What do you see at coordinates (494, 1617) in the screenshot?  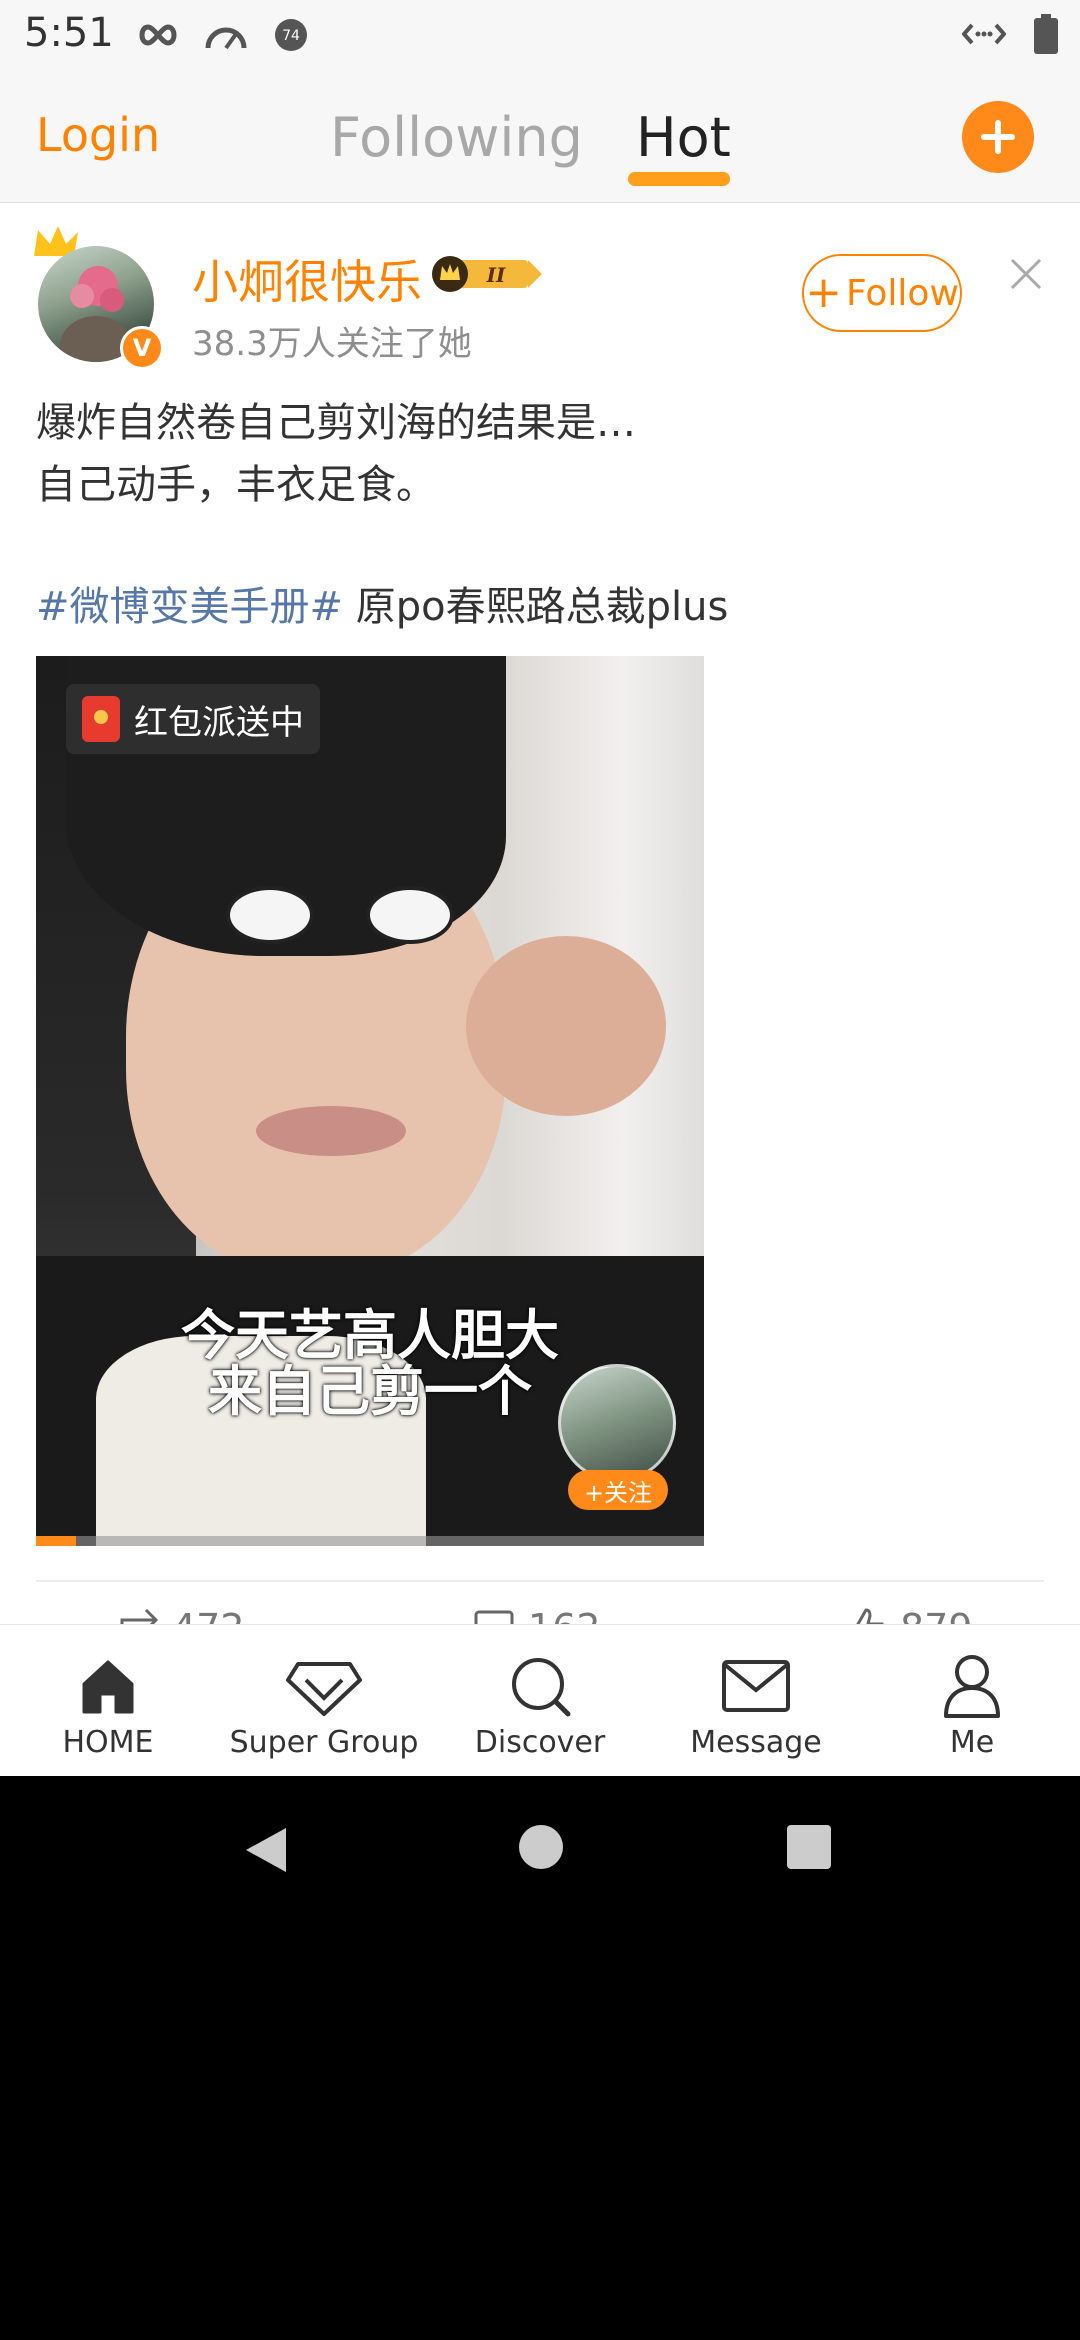 I see `comment-icon` at bounding box center [494, 1617].